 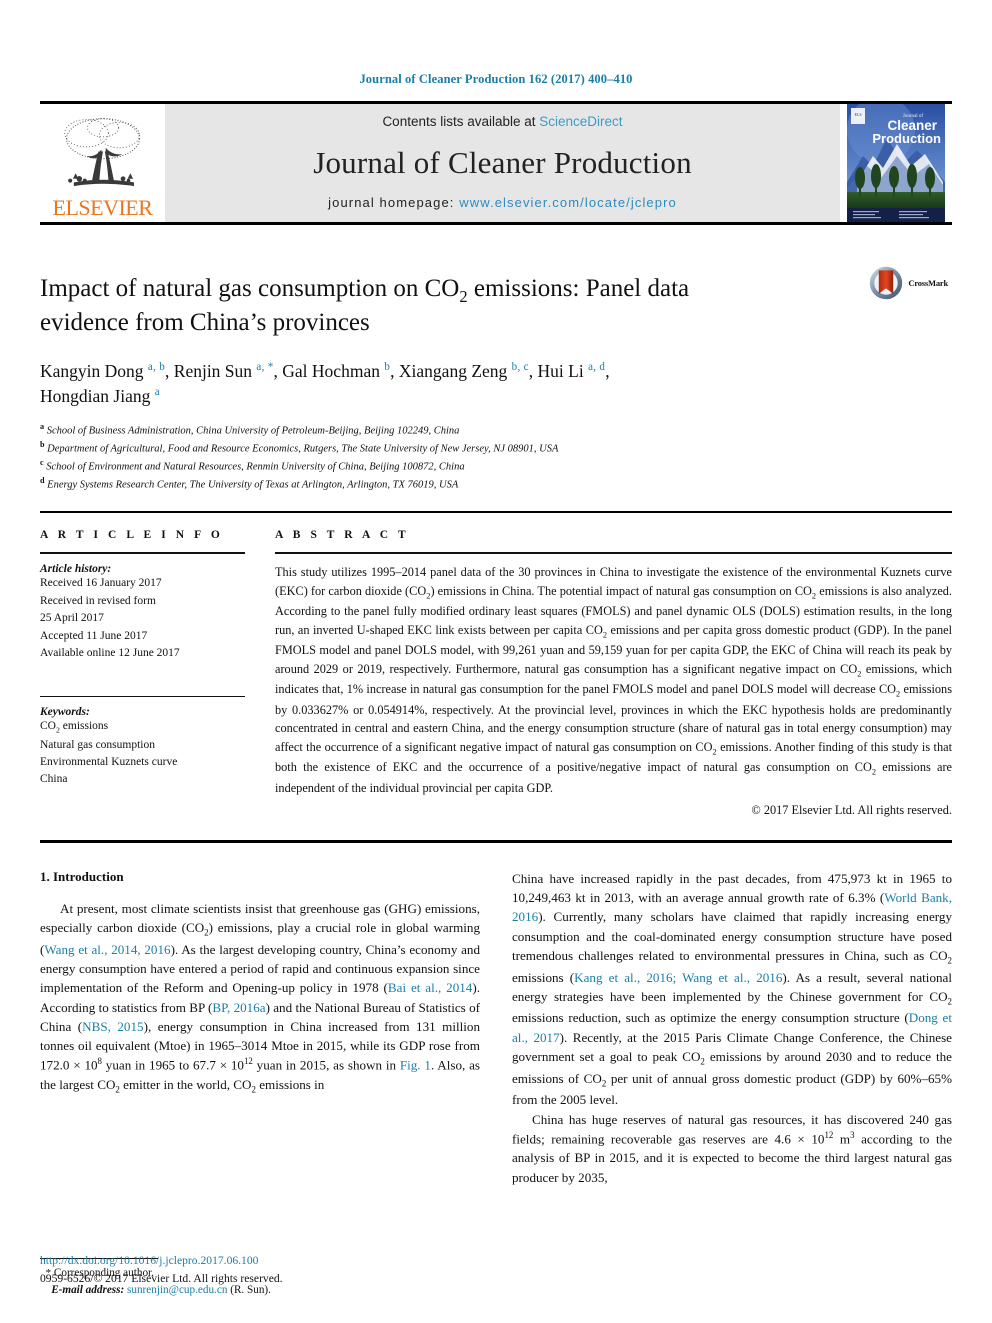 What do you see at coordinates (463, 296) in the screenshot?
I see `title-subscript: 2` at bounding box center [463, 296].